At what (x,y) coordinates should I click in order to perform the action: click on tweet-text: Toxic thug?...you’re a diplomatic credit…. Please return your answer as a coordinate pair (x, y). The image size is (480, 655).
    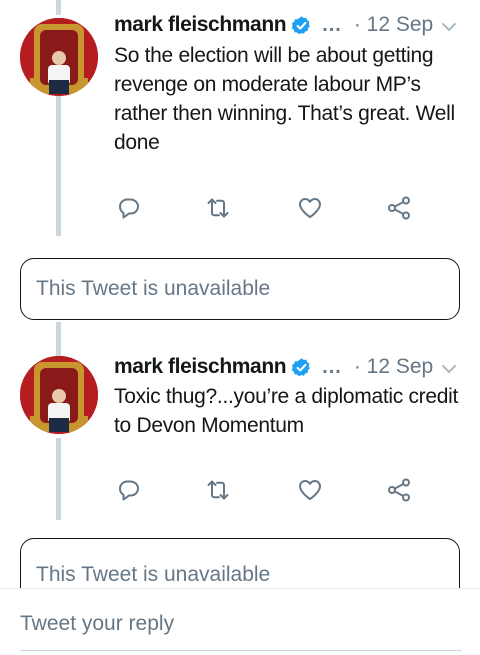
    Looking at the image, I should click on (286, 411).